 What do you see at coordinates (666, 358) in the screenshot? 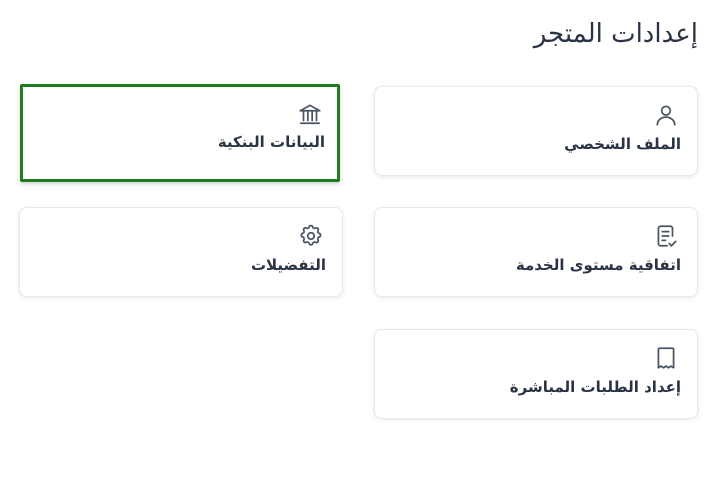
I see `receipt-icon` at bounding box center [666, 358].